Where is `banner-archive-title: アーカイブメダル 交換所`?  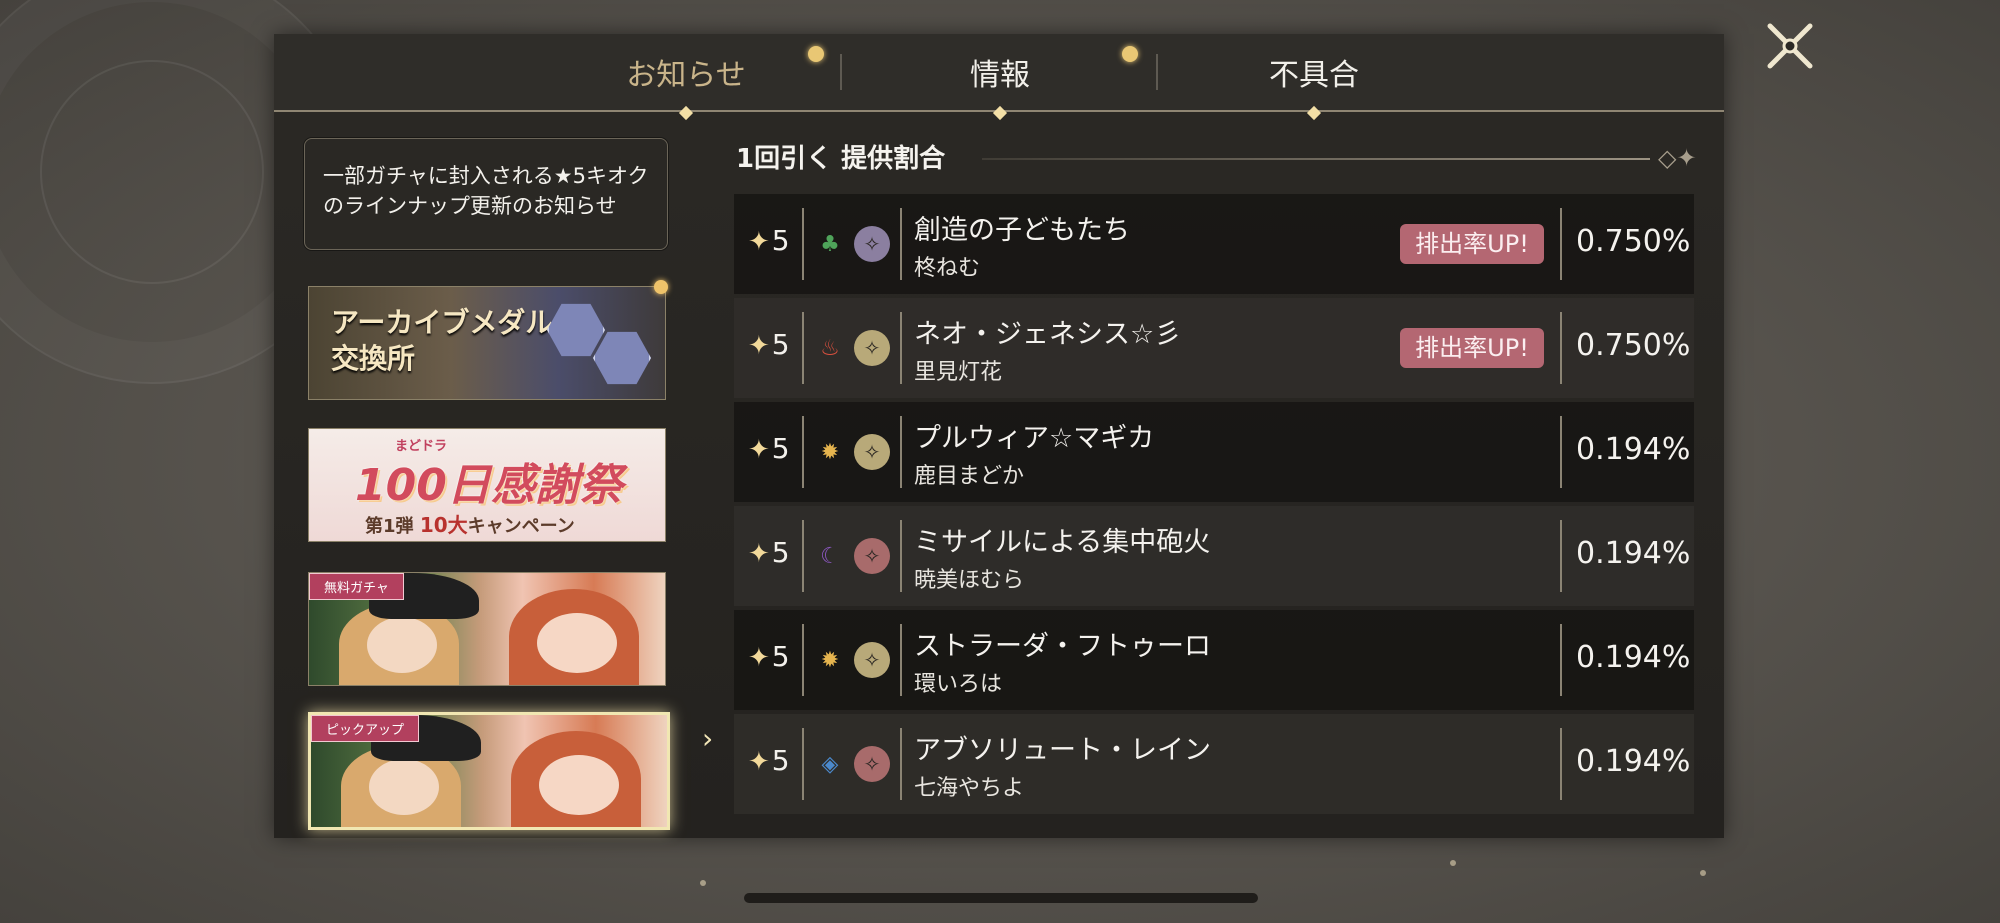 banner-archive-title: アーカイブメダル 交換所 is located at coordinates (442, 341).